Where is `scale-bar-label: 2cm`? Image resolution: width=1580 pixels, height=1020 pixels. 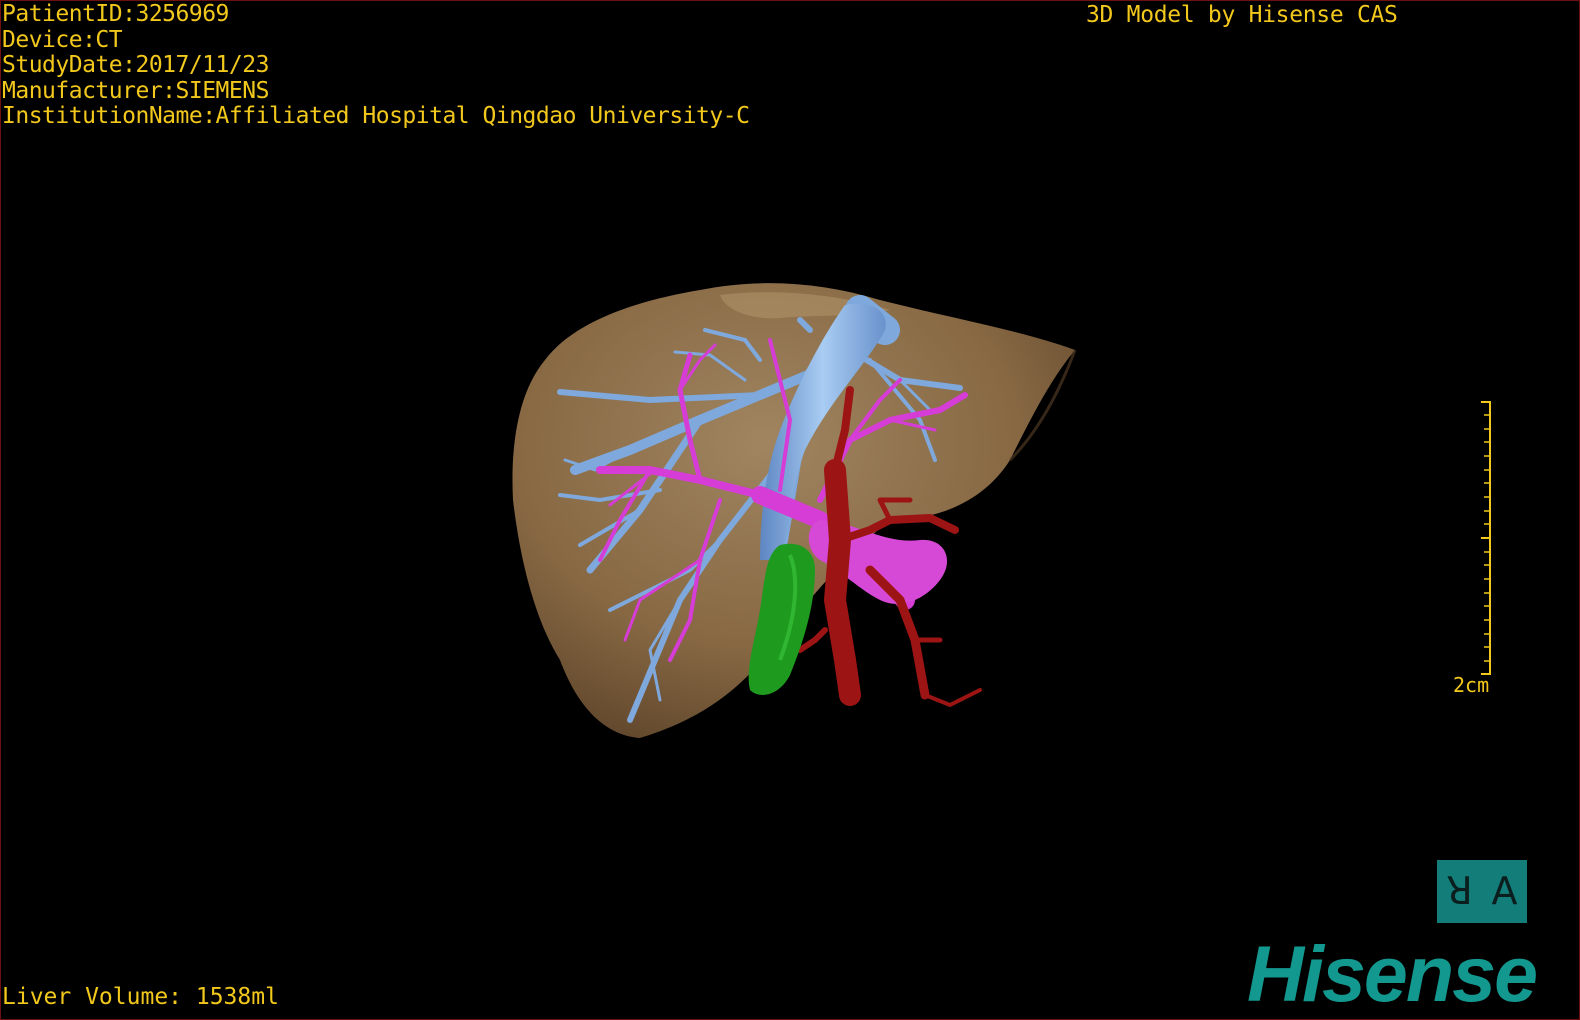 scale-bar-label: 2cm is located at coordinates (1471, 685).